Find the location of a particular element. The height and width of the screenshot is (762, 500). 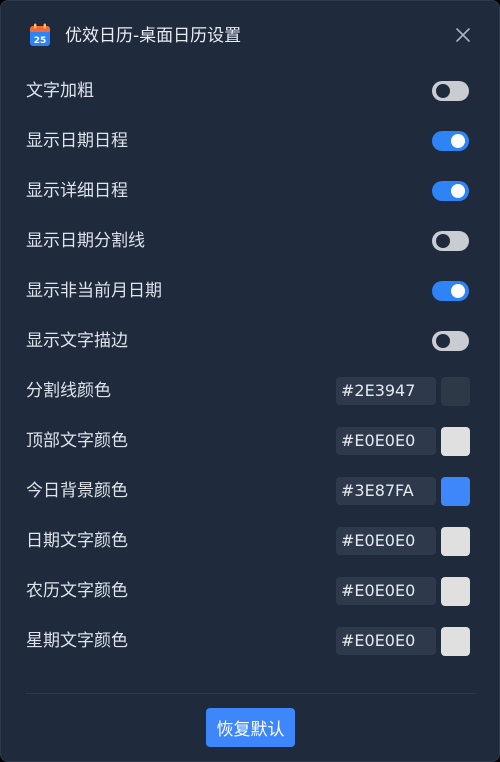

restore-defaults-button: 恢复默认 is located at coordinates (250, 727).